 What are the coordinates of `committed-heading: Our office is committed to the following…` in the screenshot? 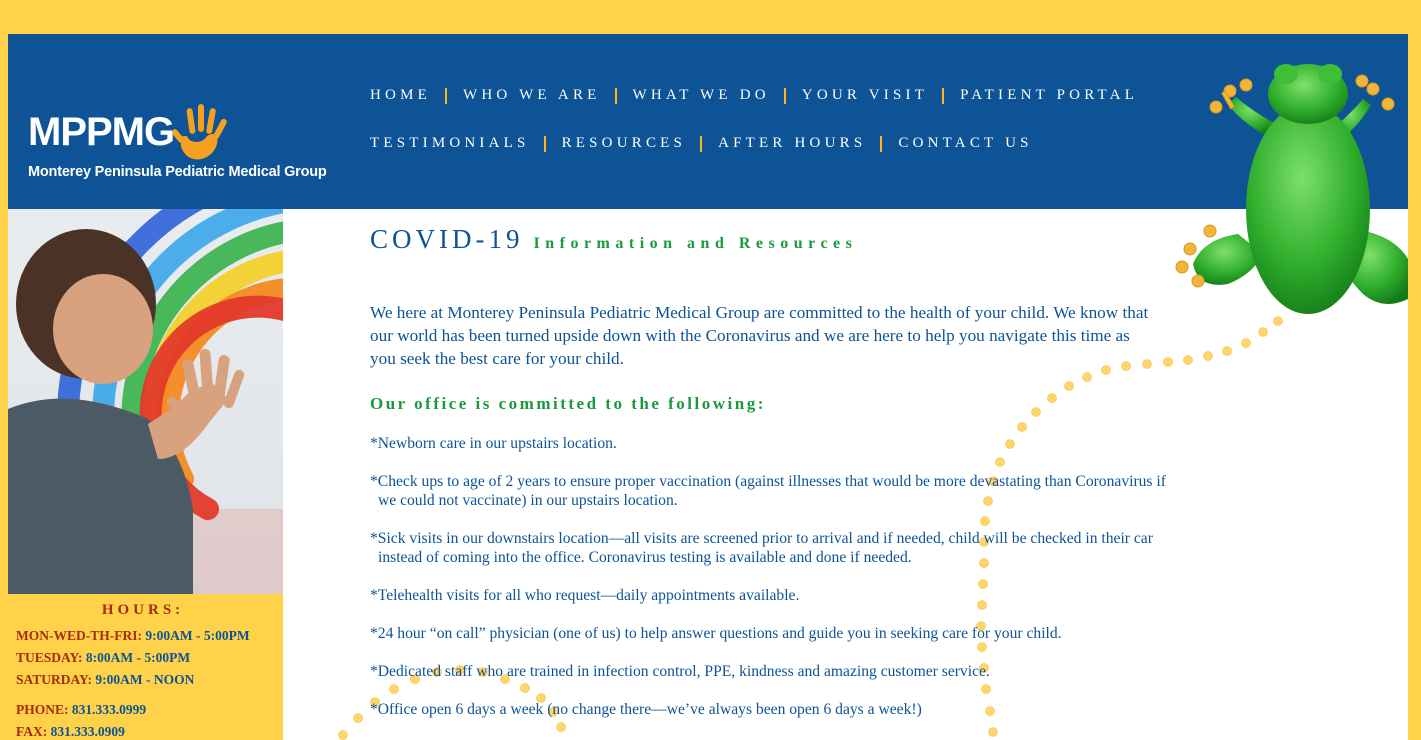 It's located at (568, 403).